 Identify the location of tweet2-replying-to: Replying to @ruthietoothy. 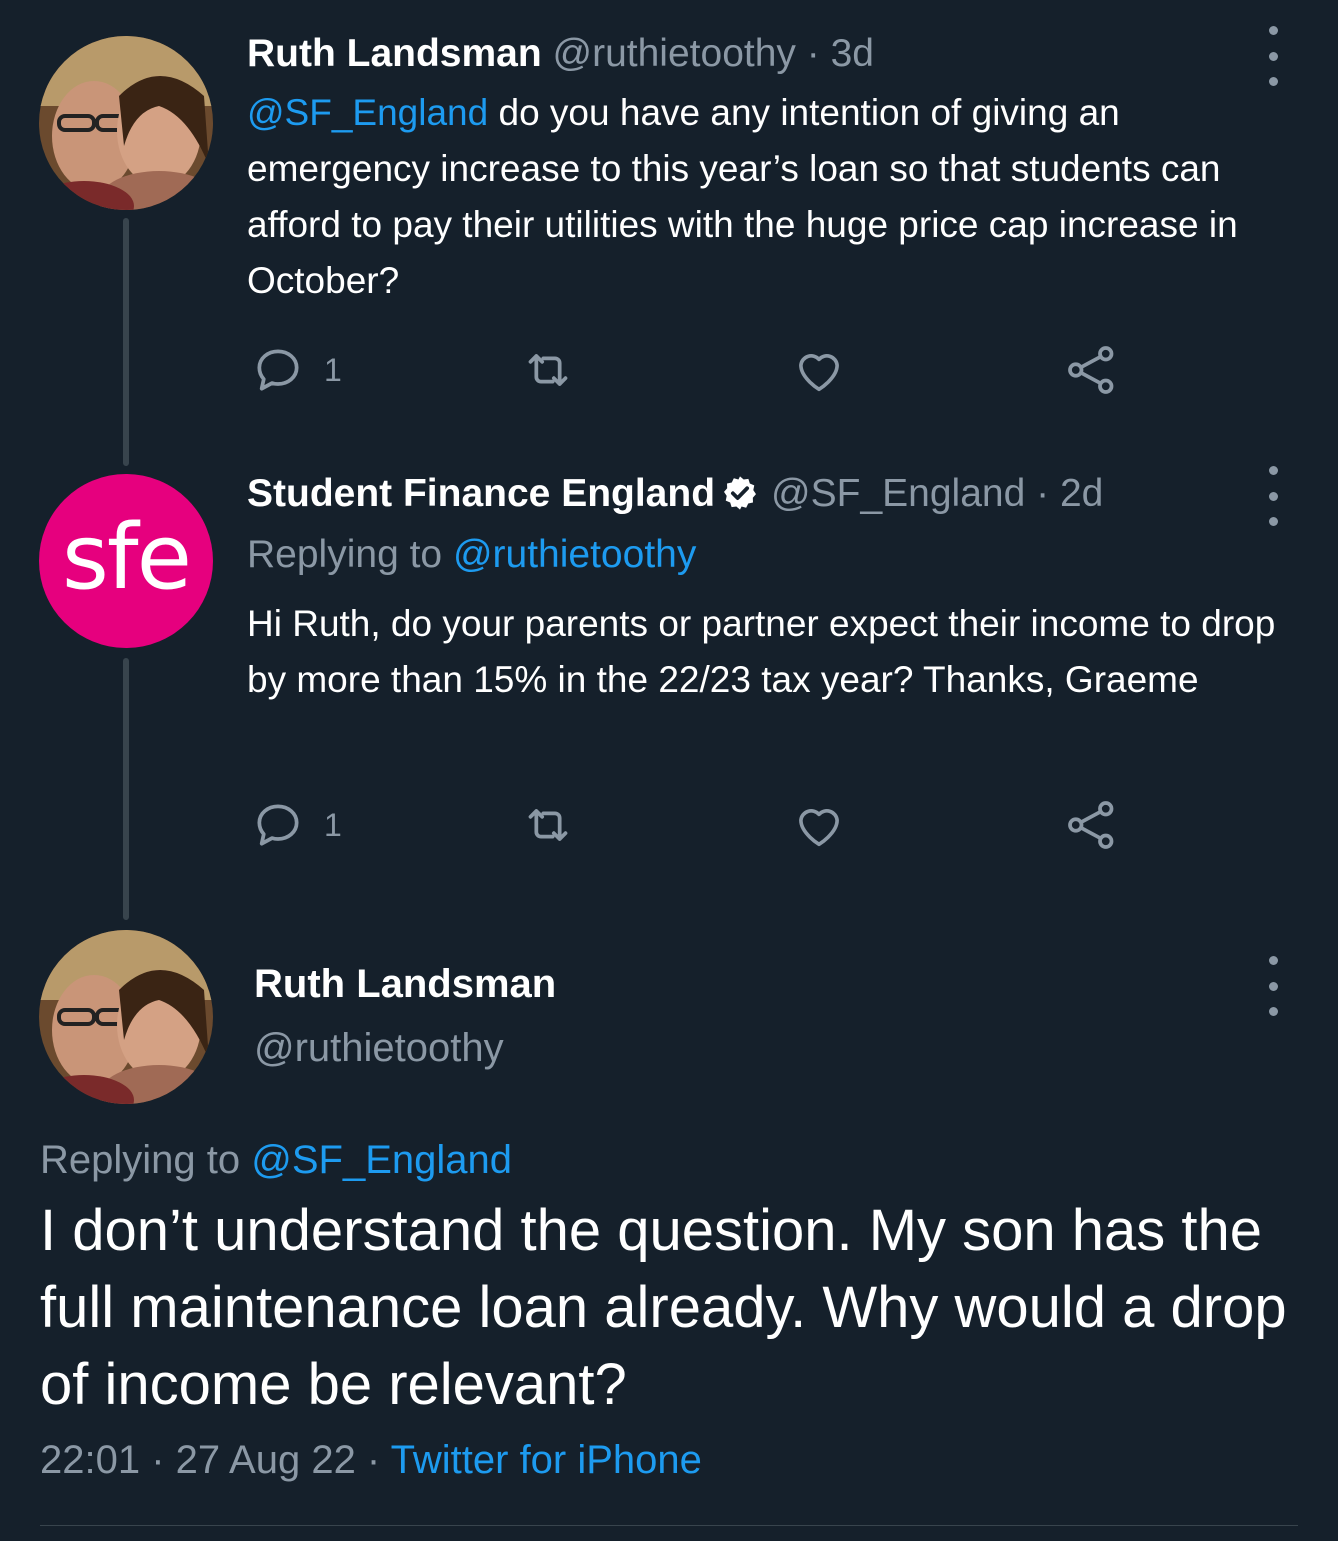
(471, 555).